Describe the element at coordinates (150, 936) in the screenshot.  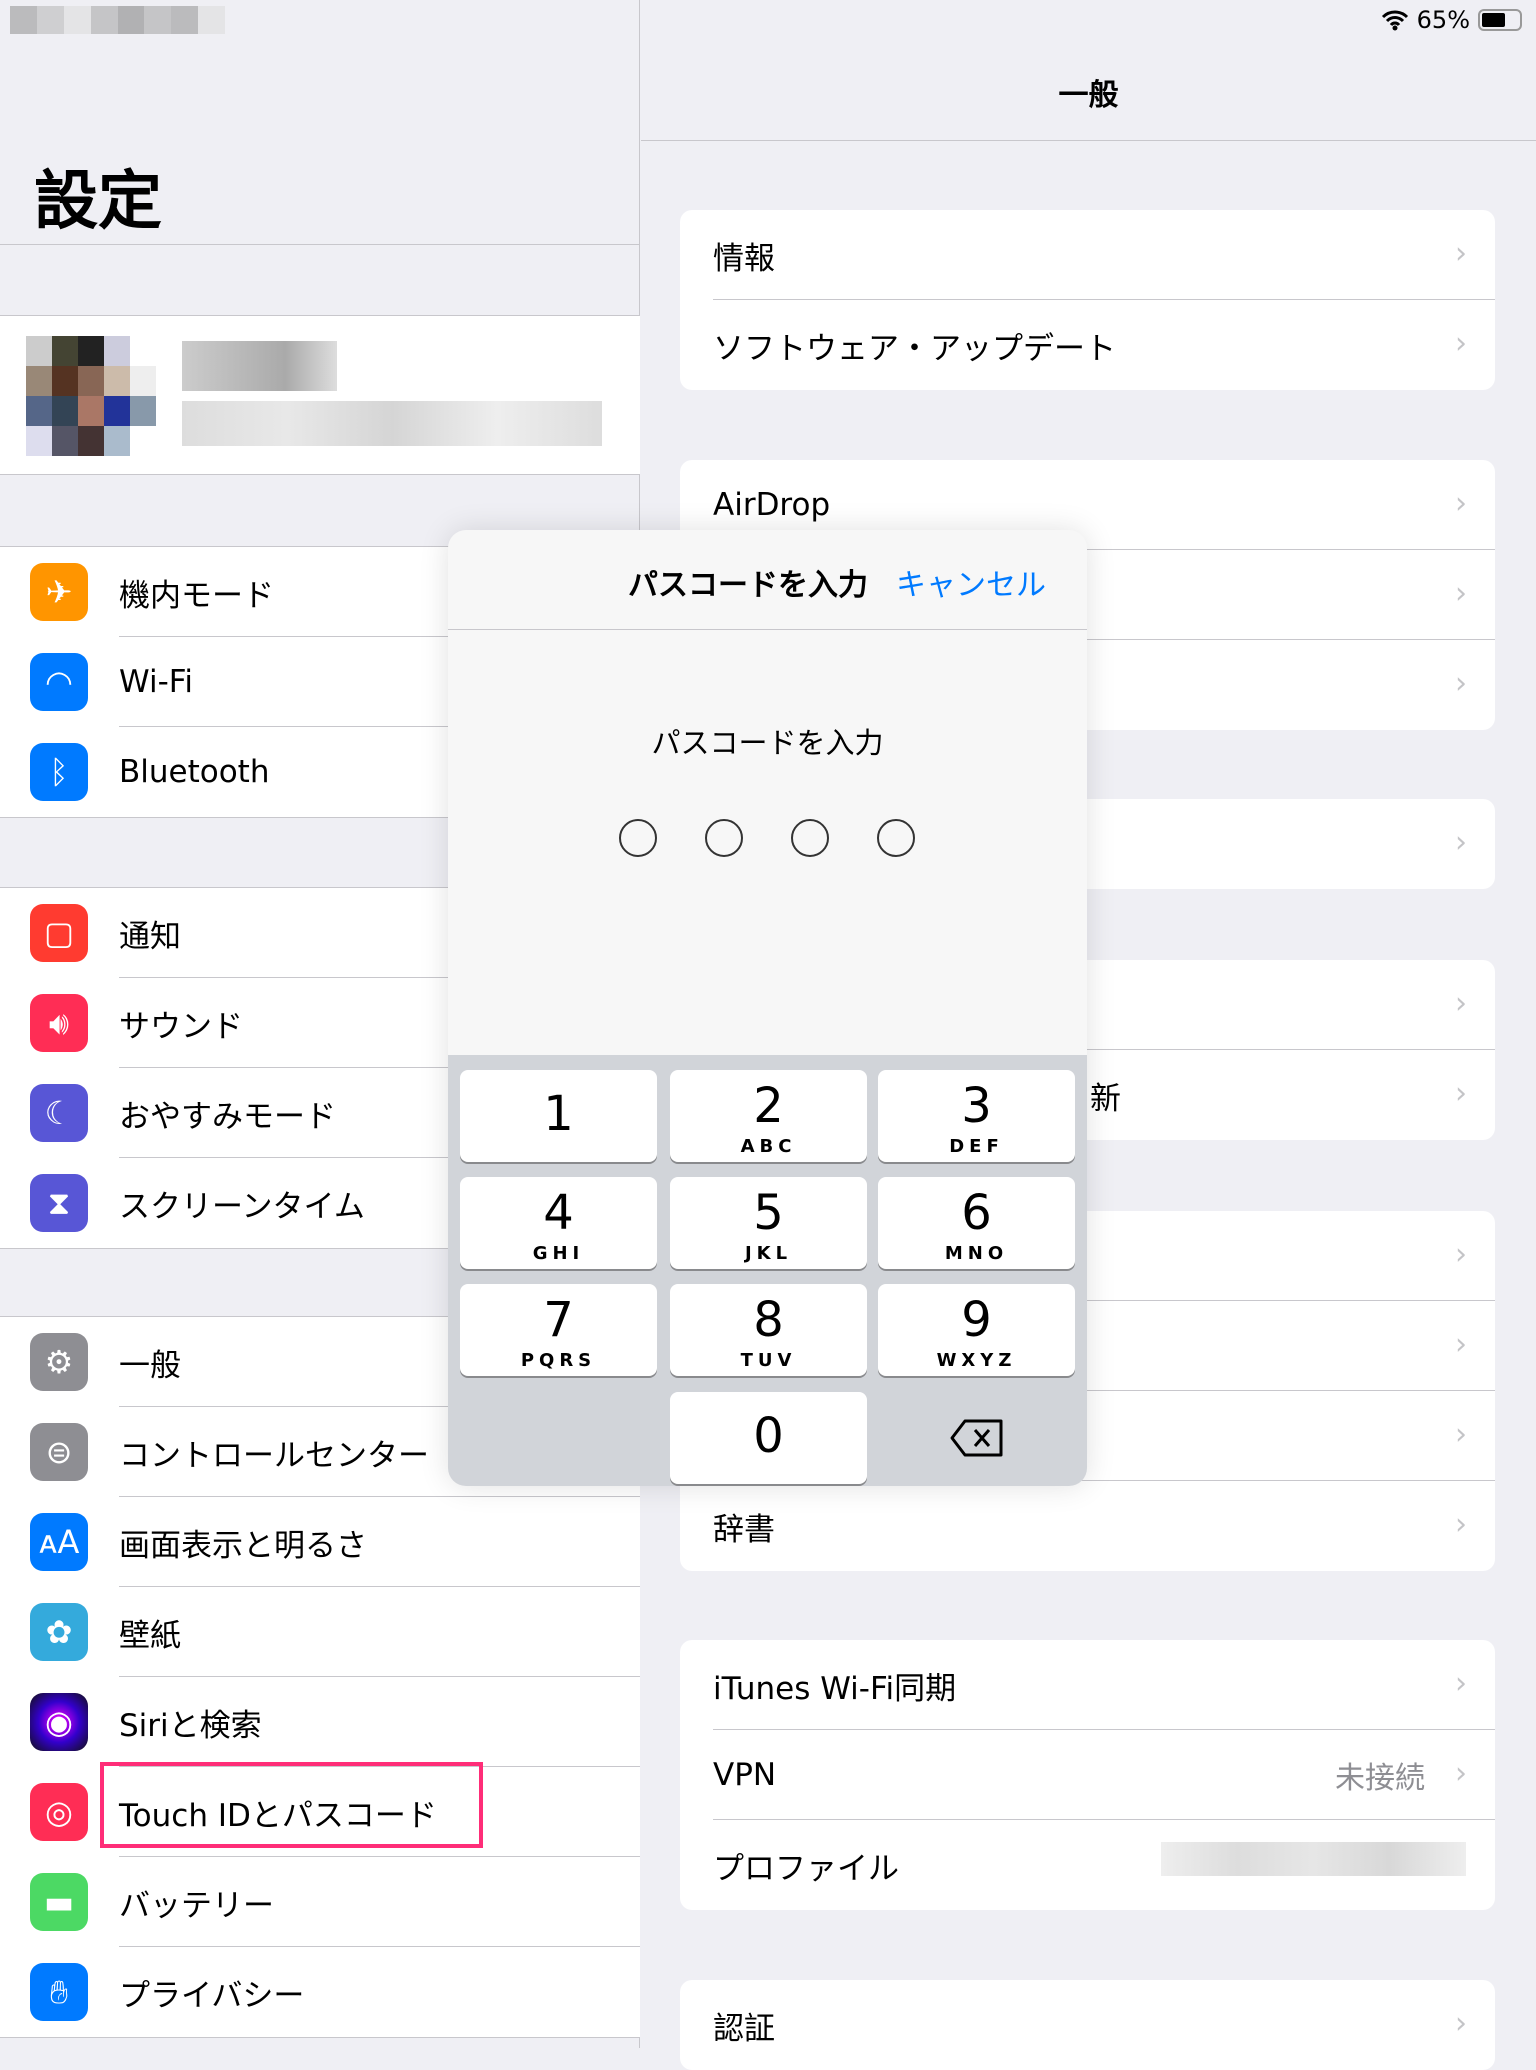
I see `sidebar-item-label: 通知` at that location.